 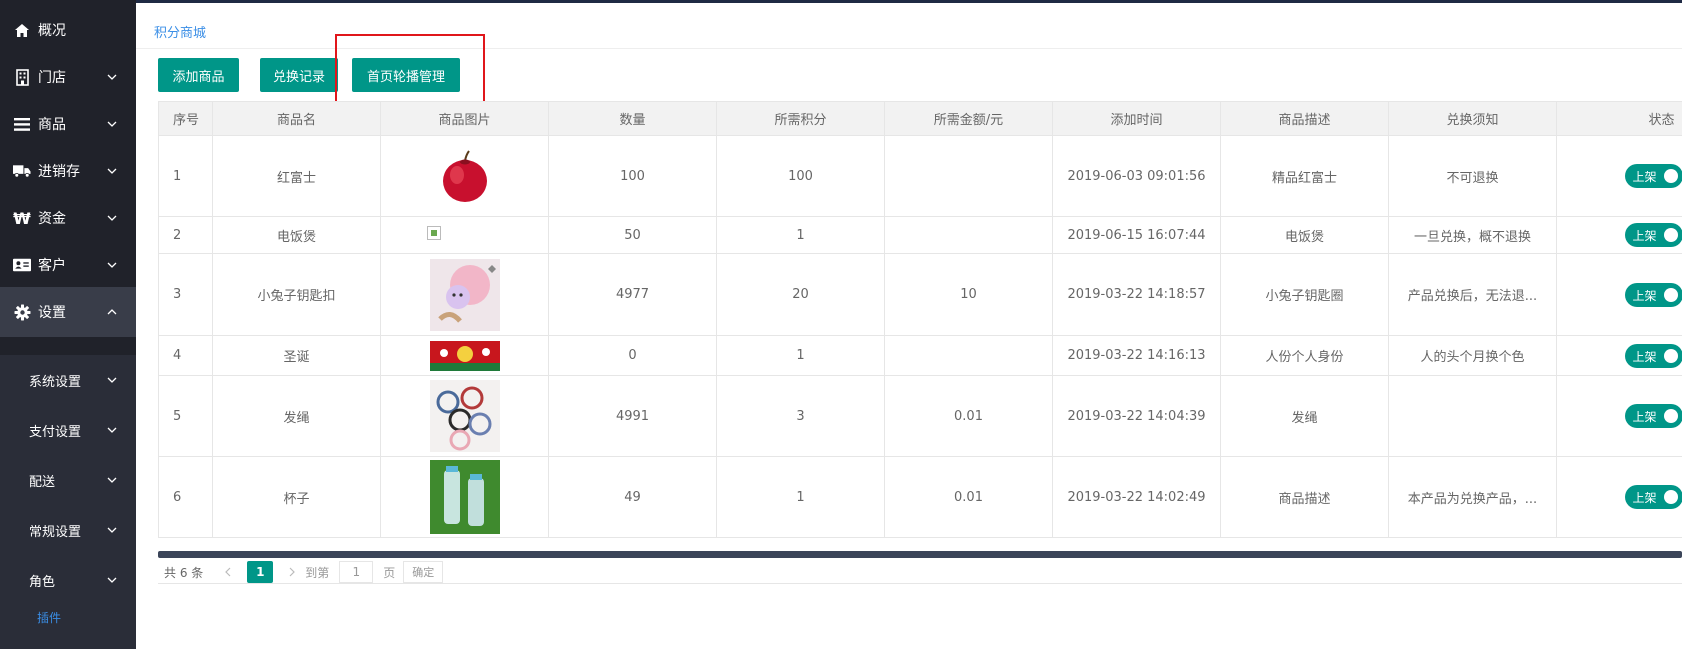 What do you see at coordinates (198, 75) in the screenshot?
I see `add-product-button: 添加商品` at bounding box center [198, 75].